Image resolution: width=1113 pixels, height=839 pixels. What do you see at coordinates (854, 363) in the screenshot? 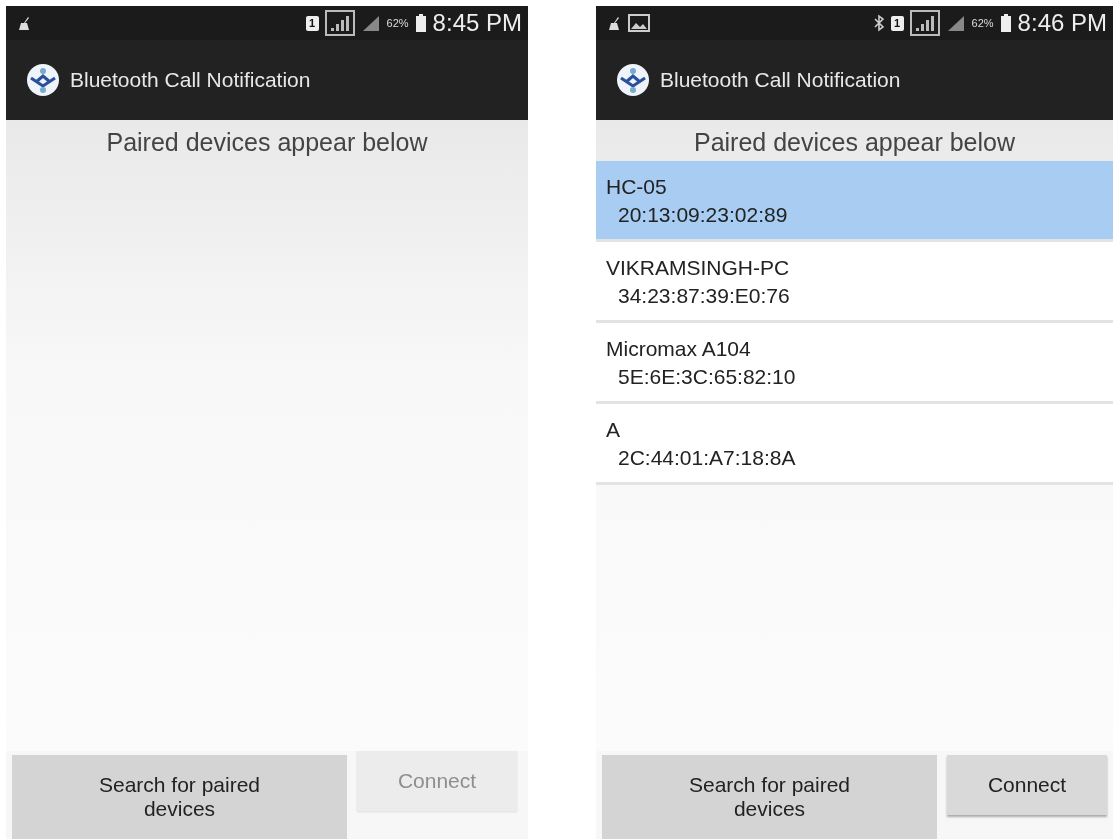
I see `device-item: Micromax A104 5E:6E:3C:65:82:10` at bounding box center [854, 363].